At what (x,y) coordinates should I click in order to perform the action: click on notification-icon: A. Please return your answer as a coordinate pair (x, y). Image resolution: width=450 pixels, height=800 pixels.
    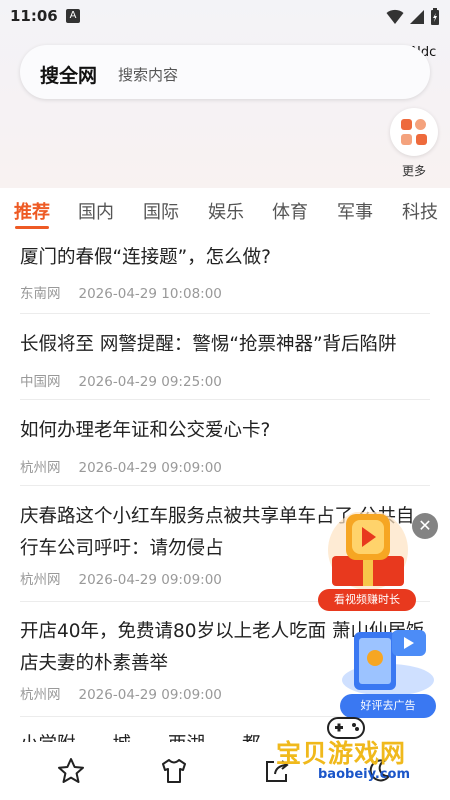
    Looking at the image, I should click on (73, 16).